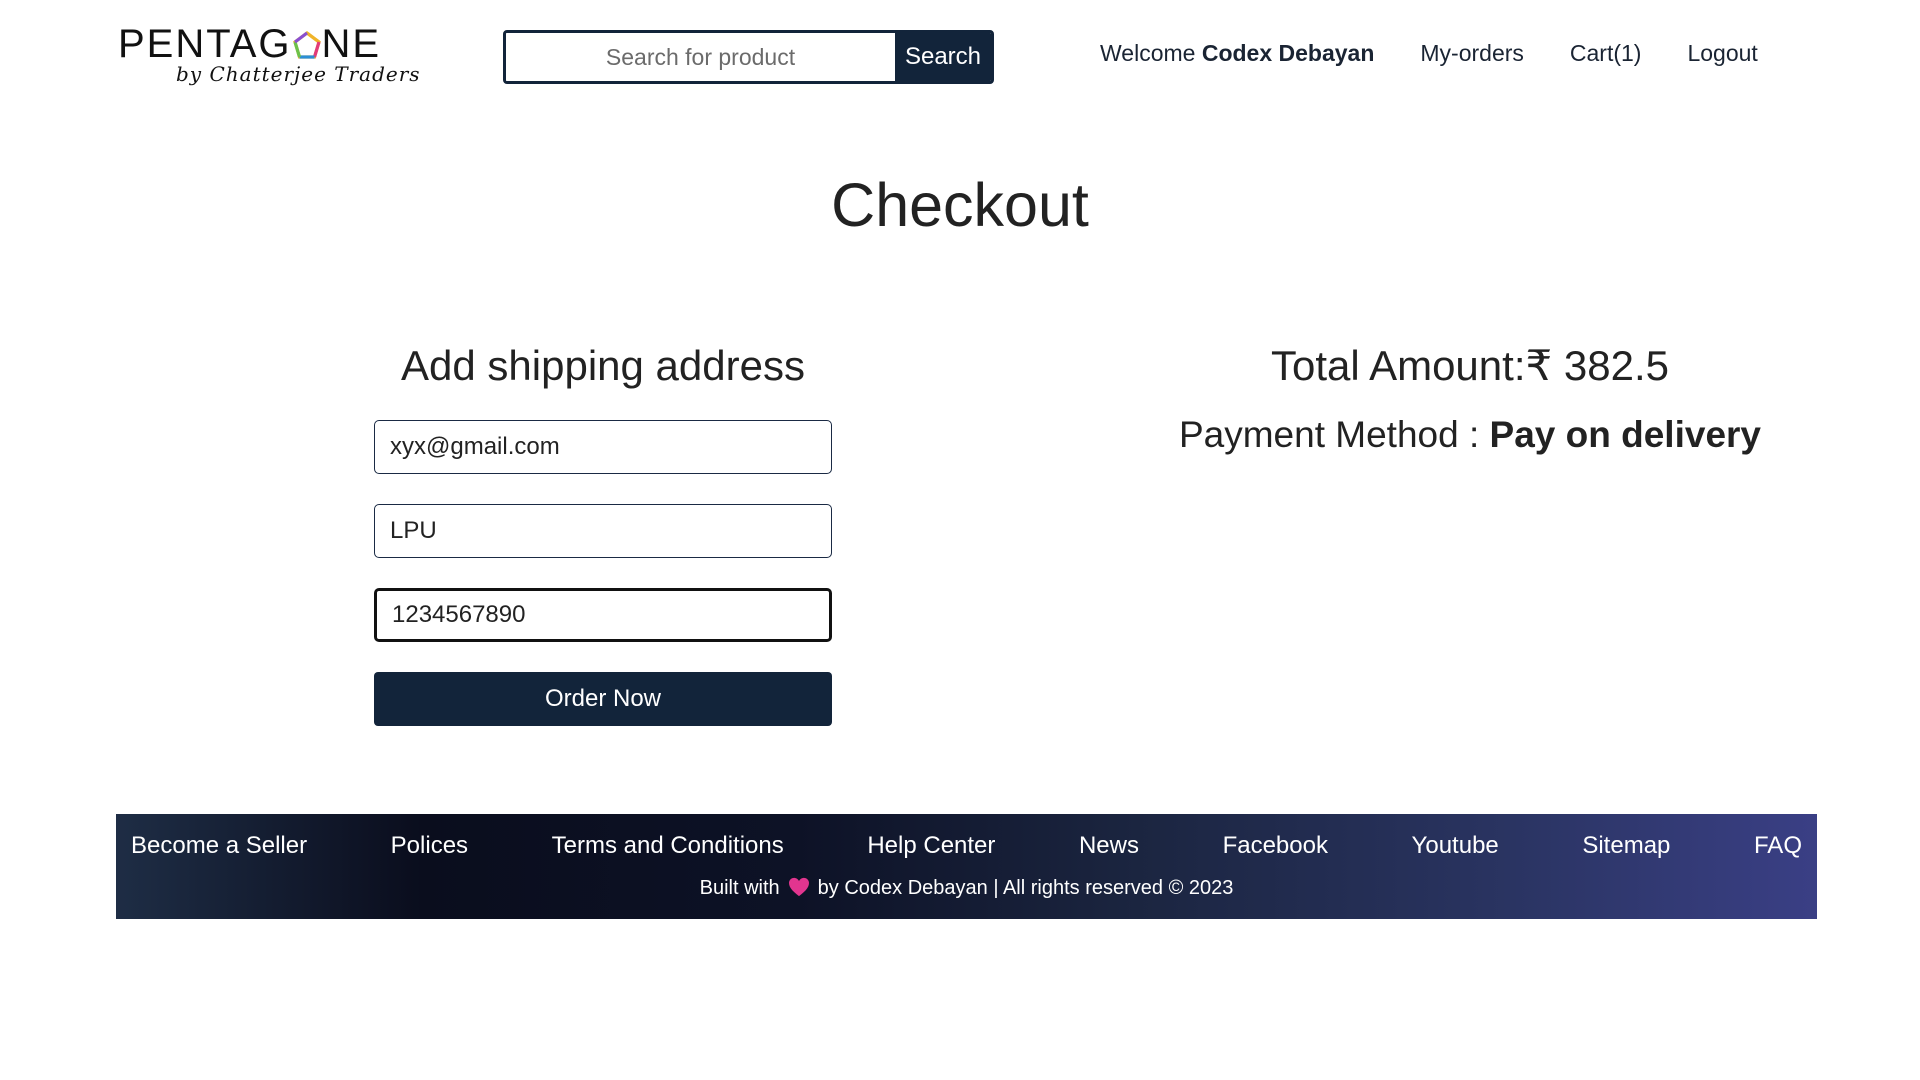 Image resolution: width=1920 pixels, height=1080 pixels. Describe the element at coordinates (298, 74) in the screenshot. I see `brand-tagline: by Chatterjee Traders` at that location.